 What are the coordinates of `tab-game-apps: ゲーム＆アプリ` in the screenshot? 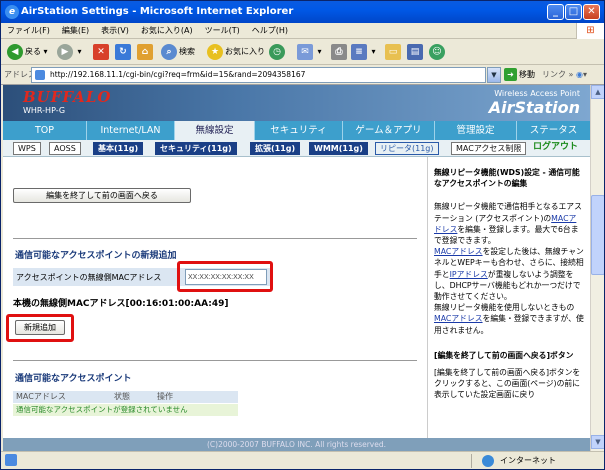 It's located at (389, 130).